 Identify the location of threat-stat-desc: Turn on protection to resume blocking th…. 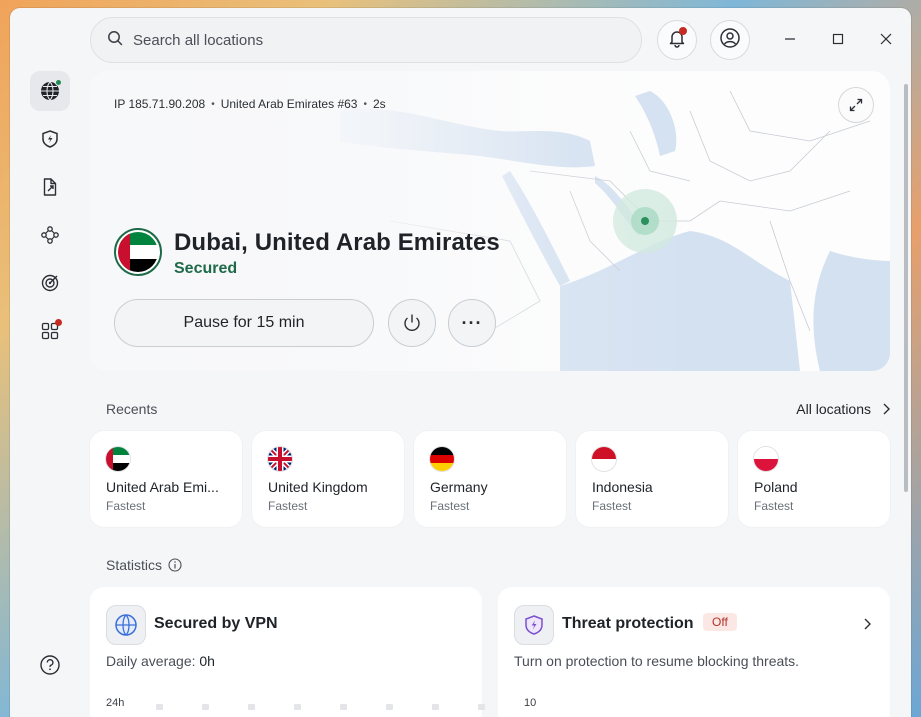
(657, 661).